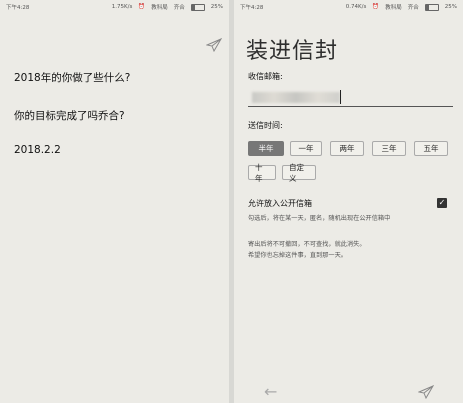 The image size is (463, 403). I want to click on send-time-label: 送信时间:, so click(265, 125).